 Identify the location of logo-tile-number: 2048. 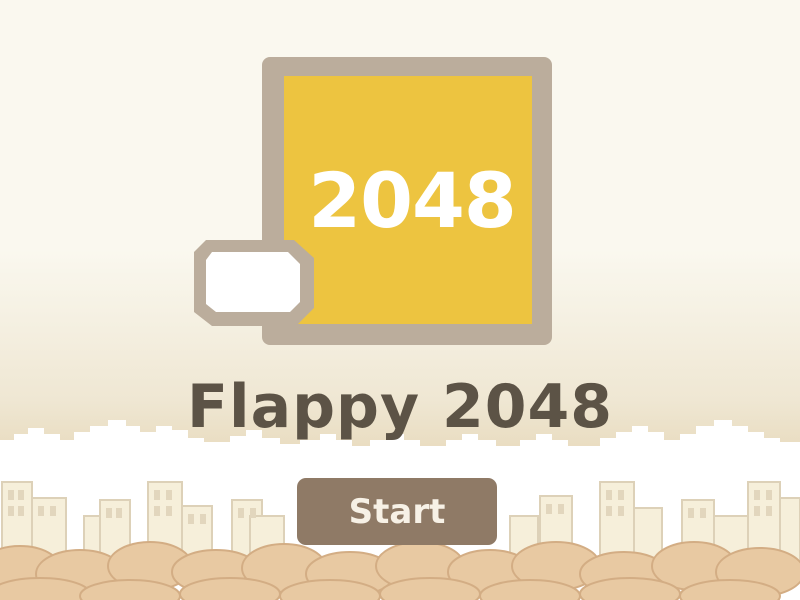
(412, 200).